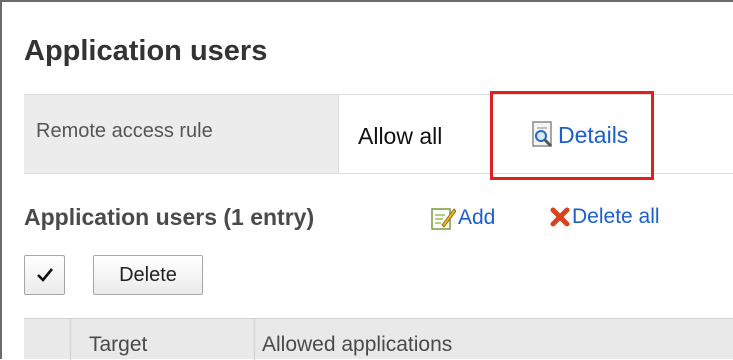 This screenshot has height=360, width=733. I want to click on delete-button: Delete, so click(148, 275).